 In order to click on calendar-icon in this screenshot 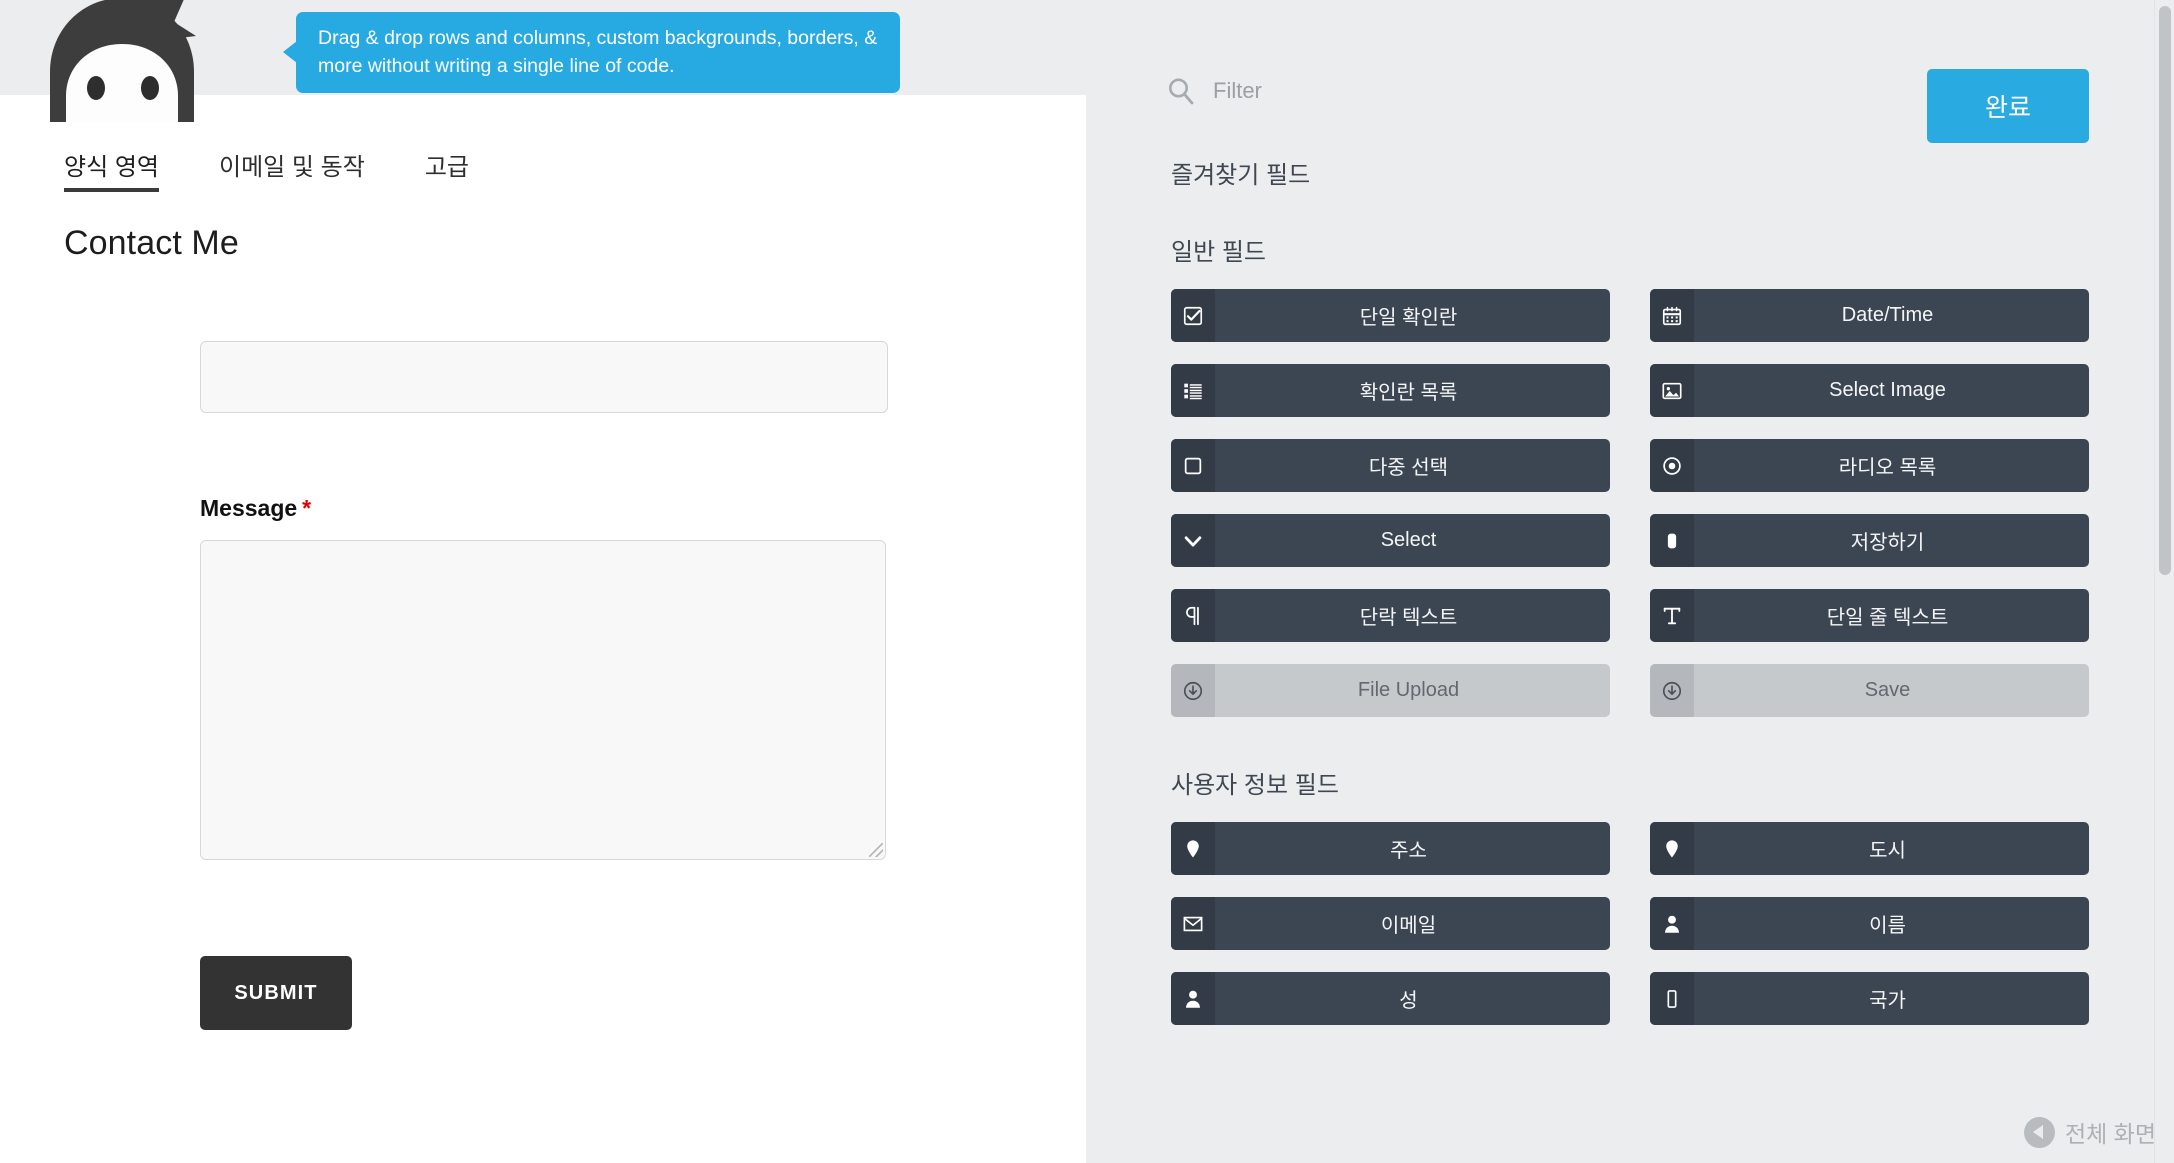, I will do `click(1672, 315)`.